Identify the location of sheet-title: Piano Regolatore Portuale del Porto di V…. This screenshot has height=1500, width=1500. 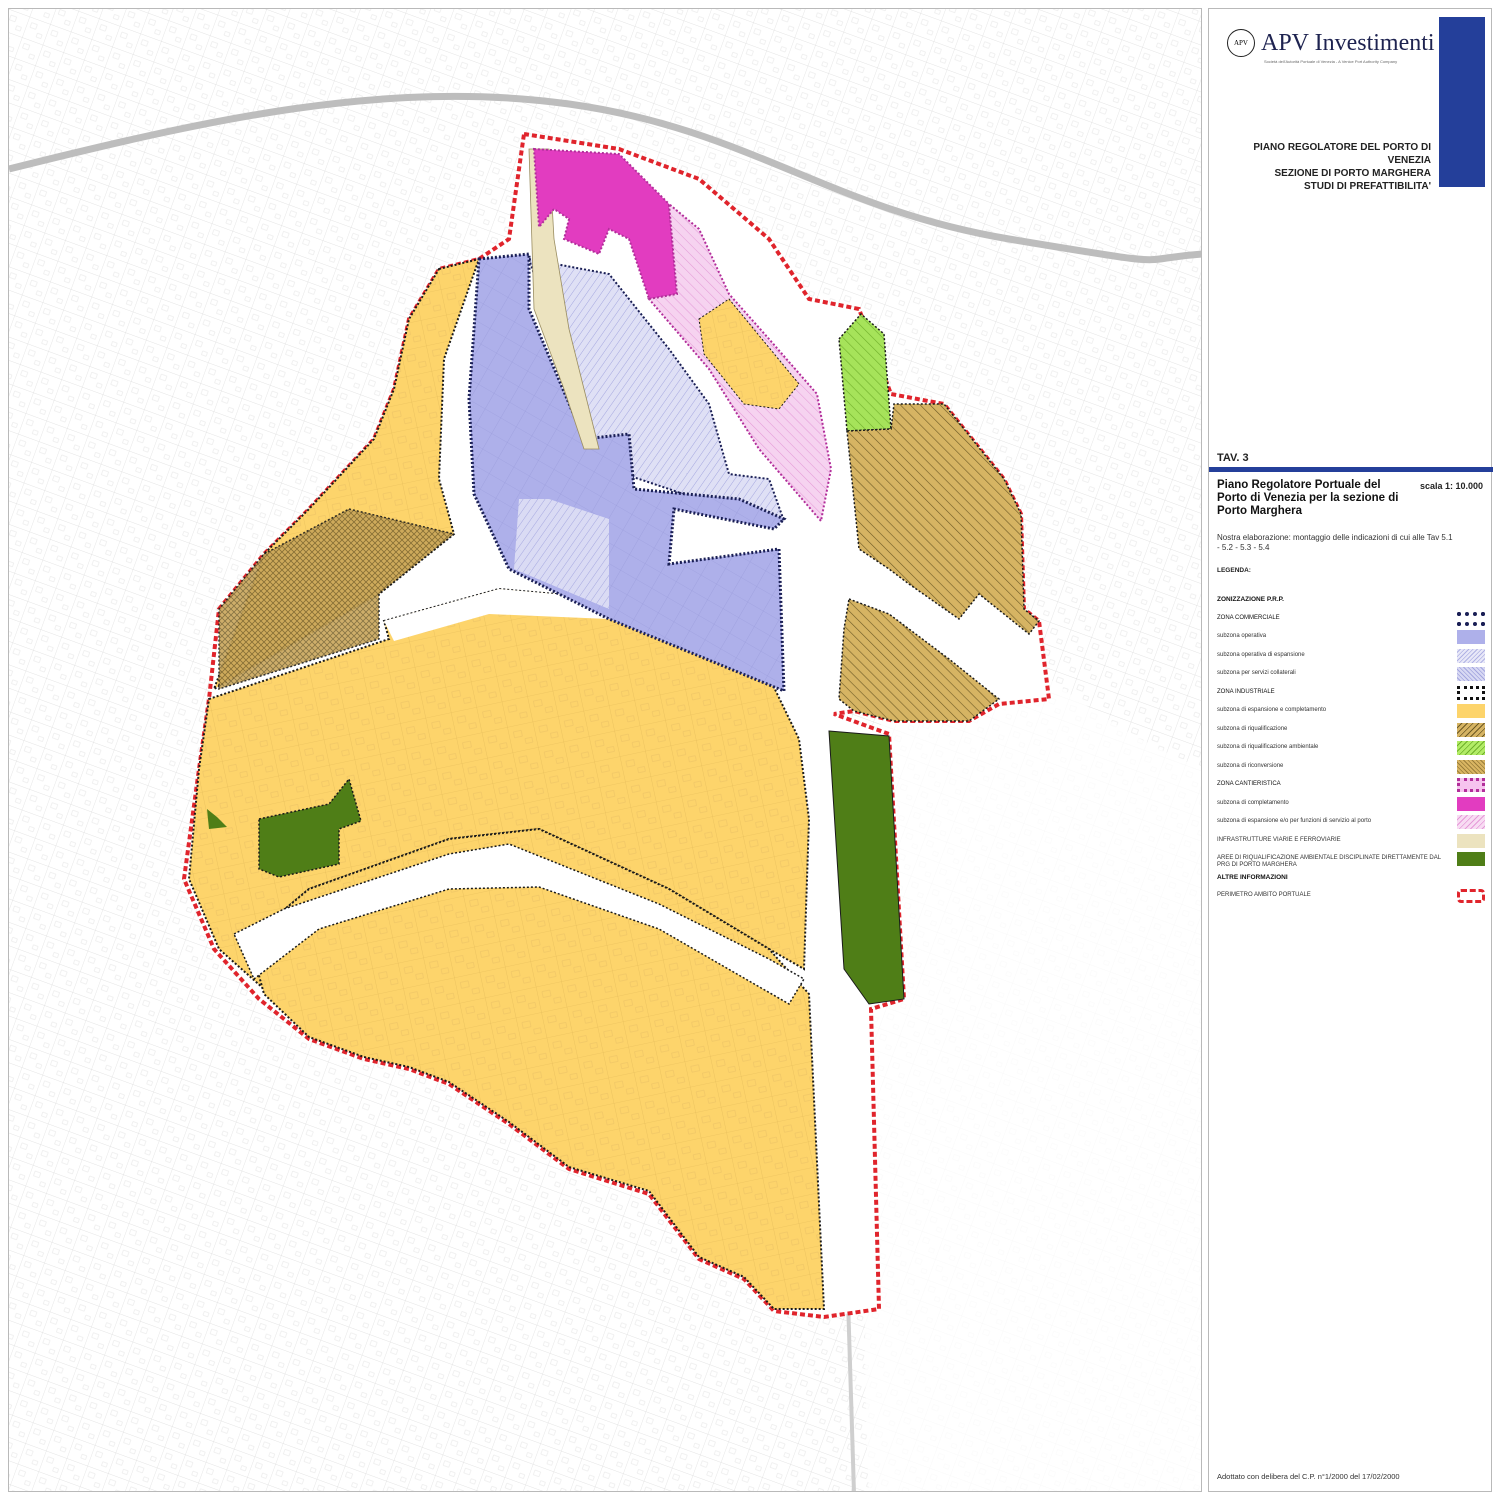
(1308, 498).